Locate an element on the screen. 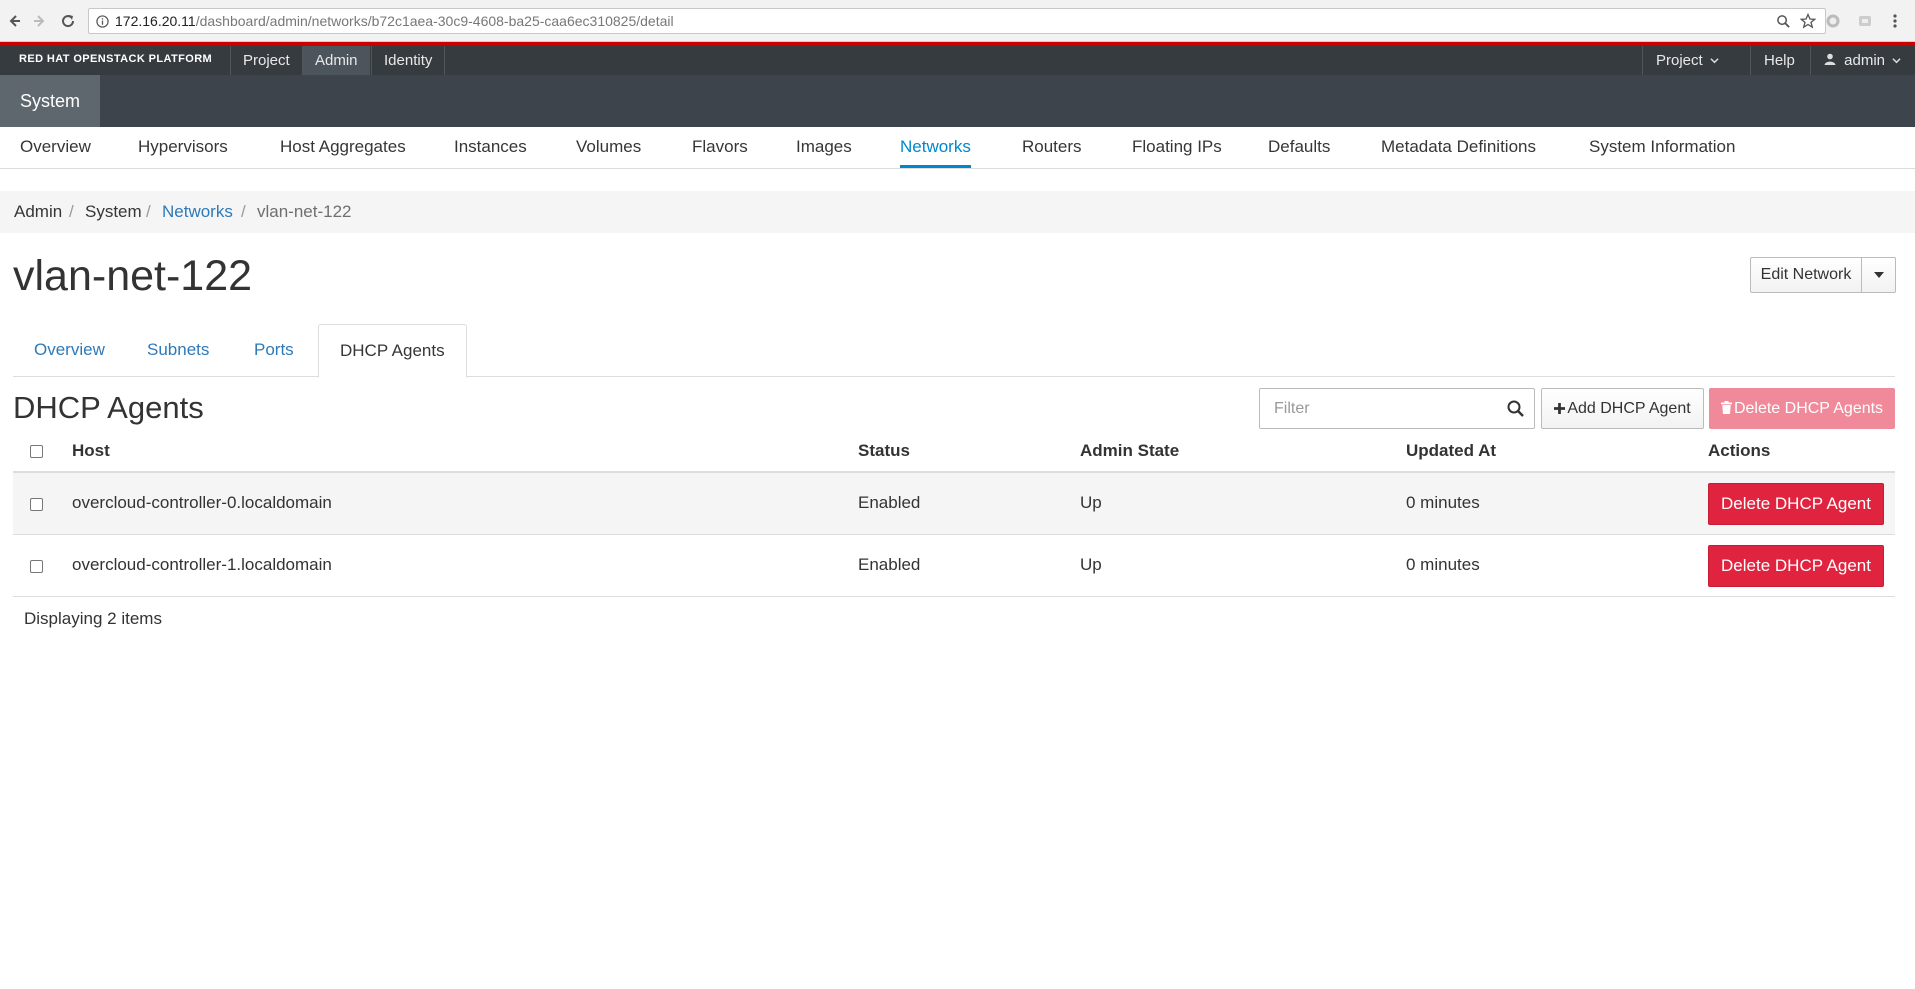 The image size is (1915, 989). filter-field is located at coordinates (1397, 408).